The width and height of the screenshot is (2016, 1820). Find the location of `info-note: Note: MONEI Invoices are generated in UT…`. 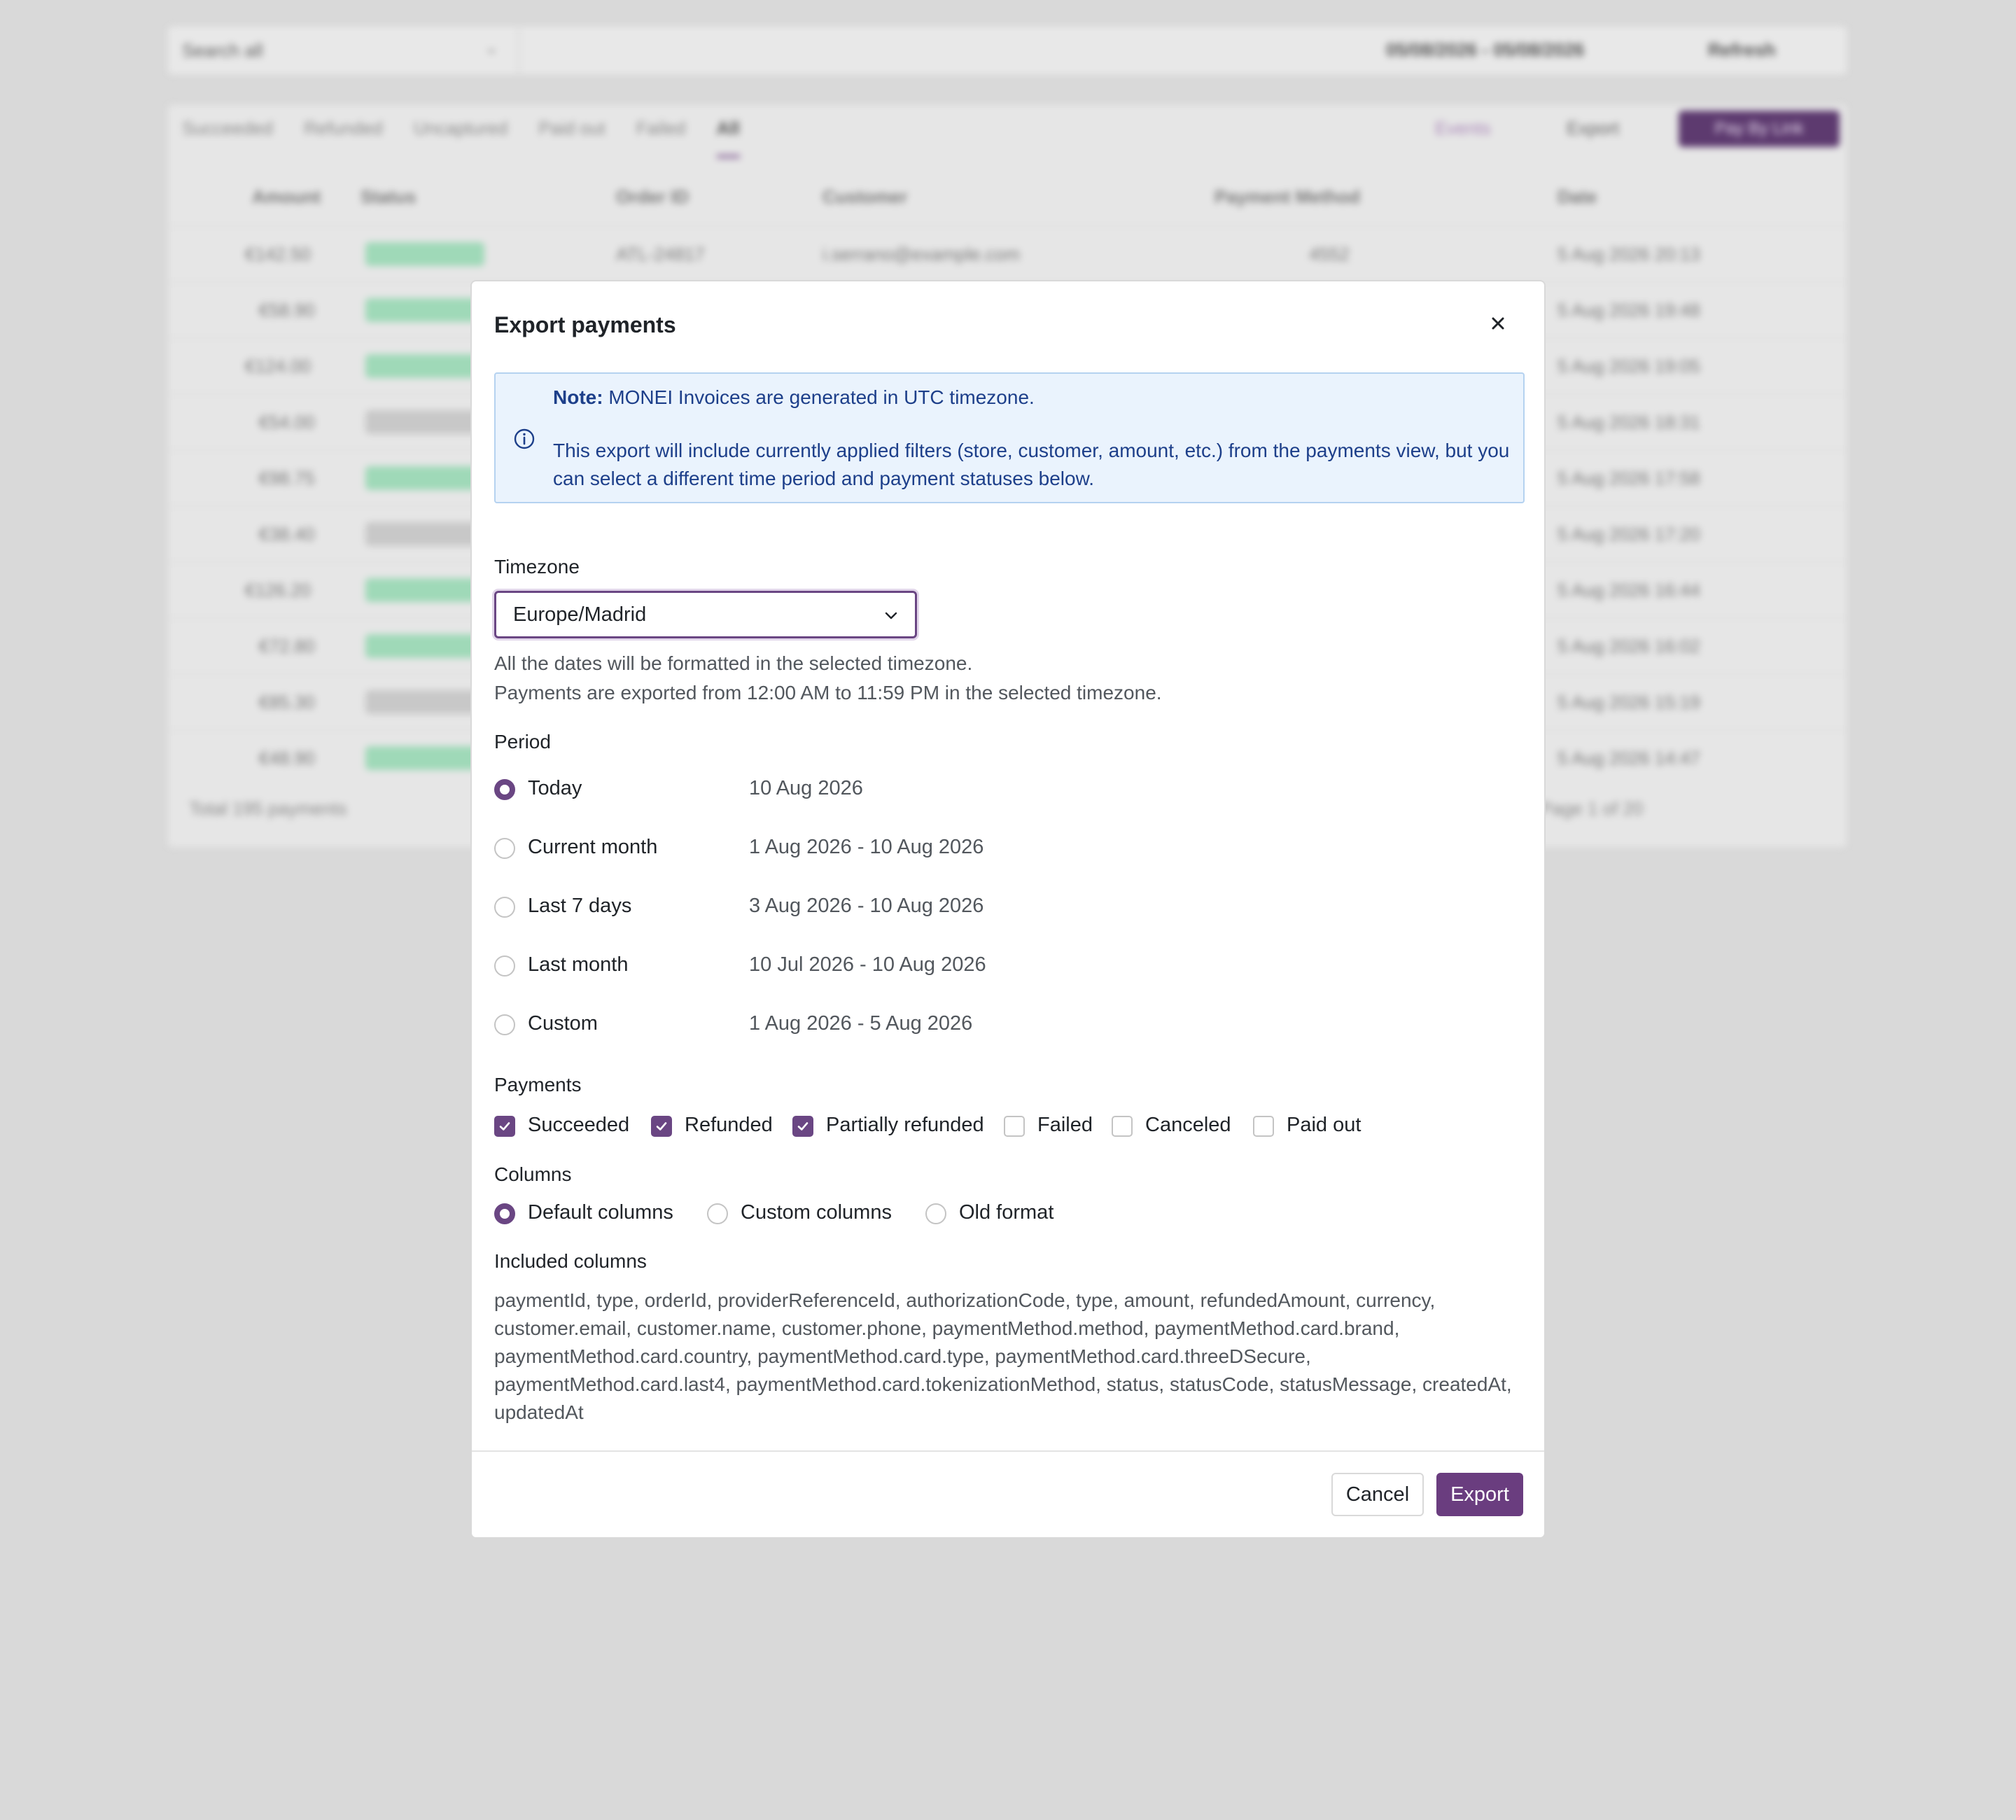

info-note: Note: MONEI Invoices are generated in UT… is located at coordinates (1009, 437).